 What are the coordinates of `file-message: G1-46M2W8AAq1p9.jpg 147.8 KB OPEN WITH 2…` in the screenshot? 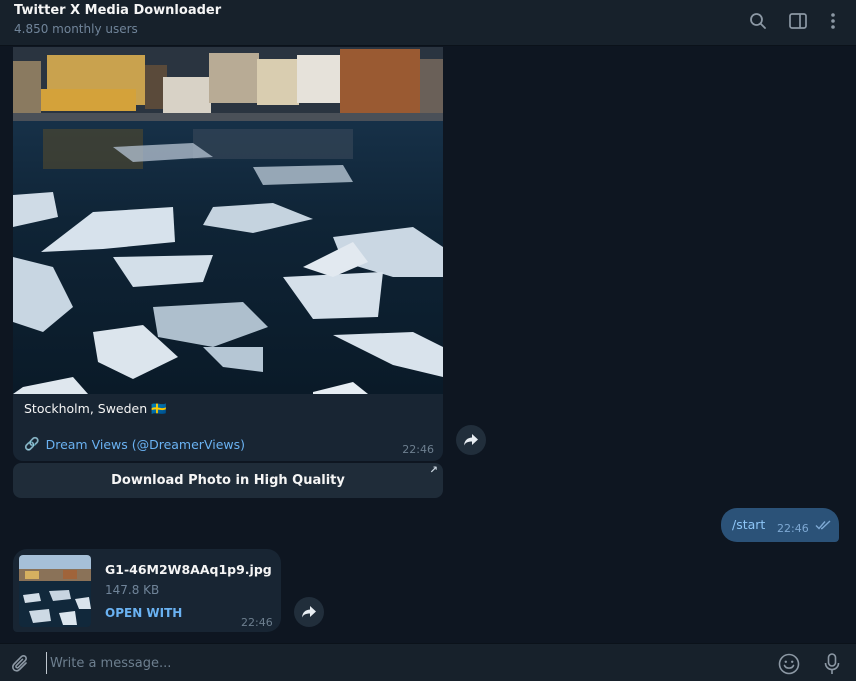 It's located at (147, 590).